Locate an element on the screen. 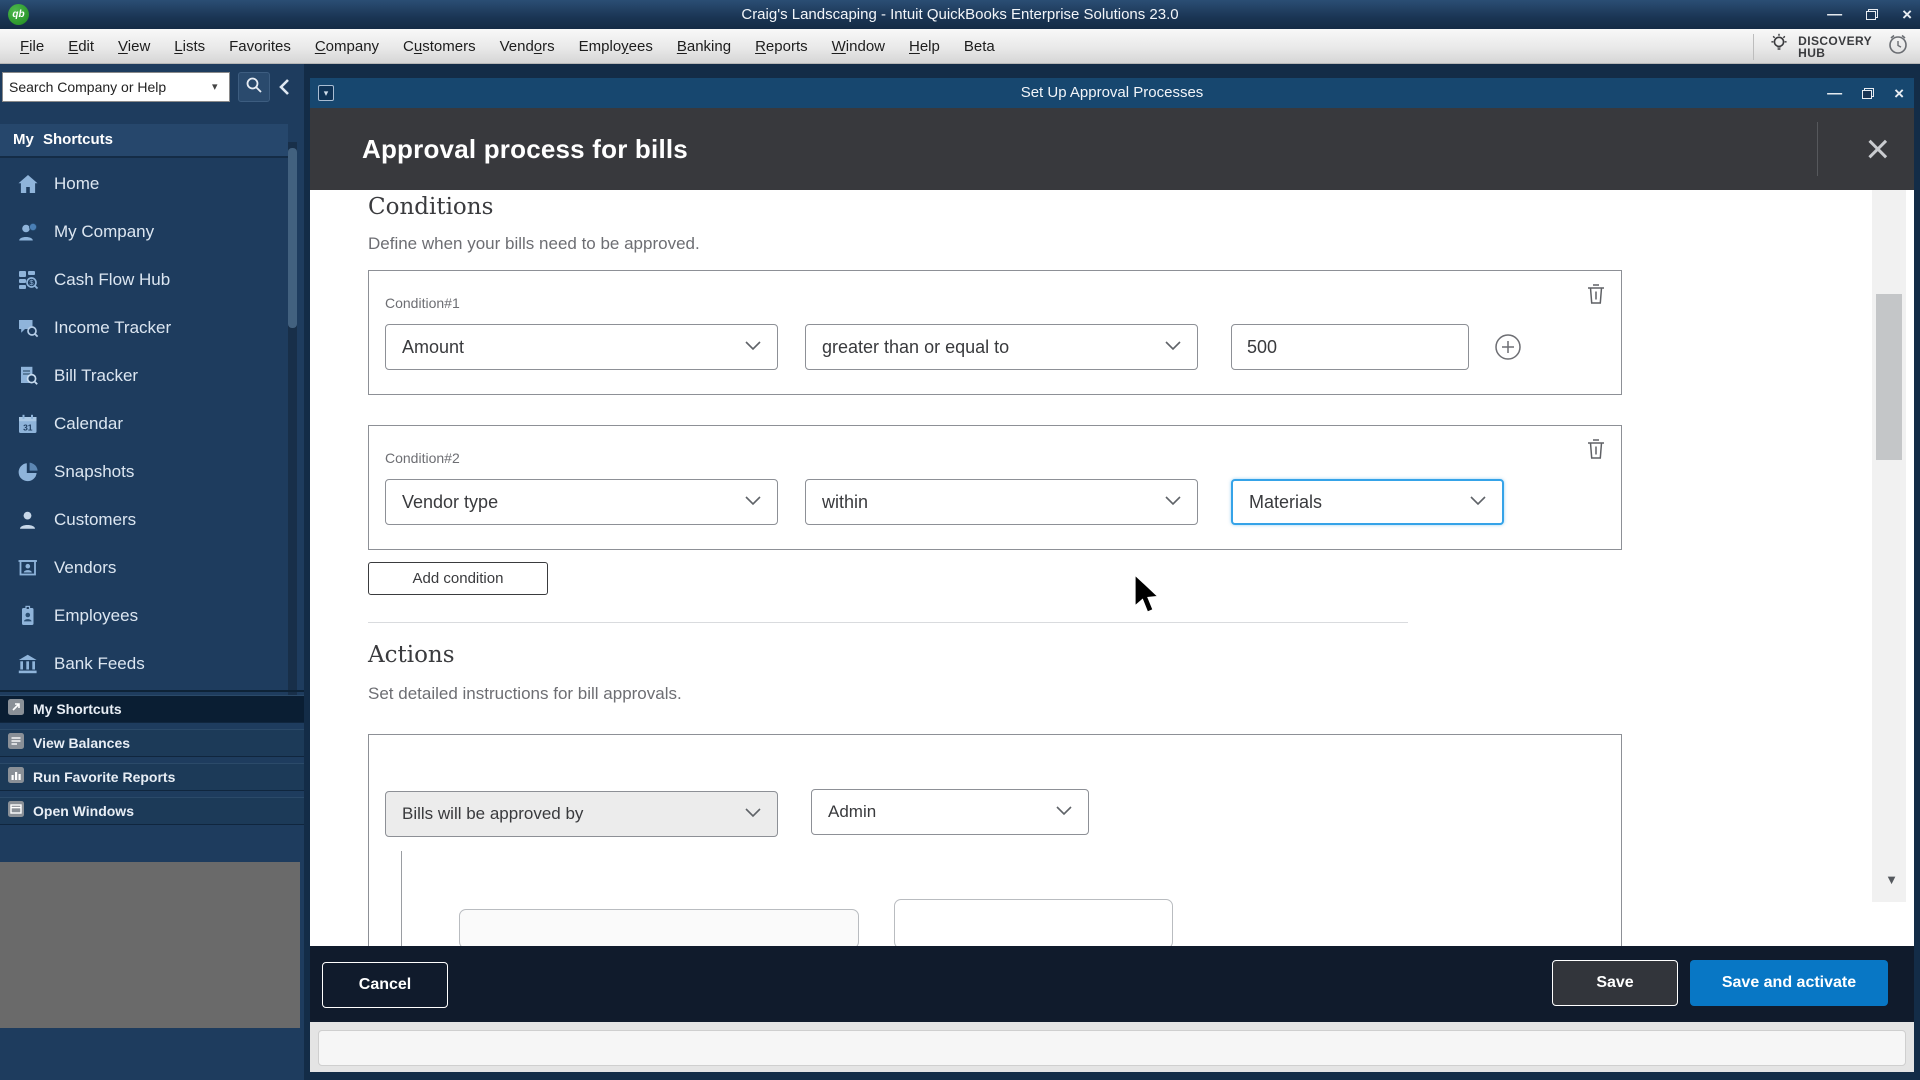  window-minimize-icon: — is located at coordinates (1834, 93).